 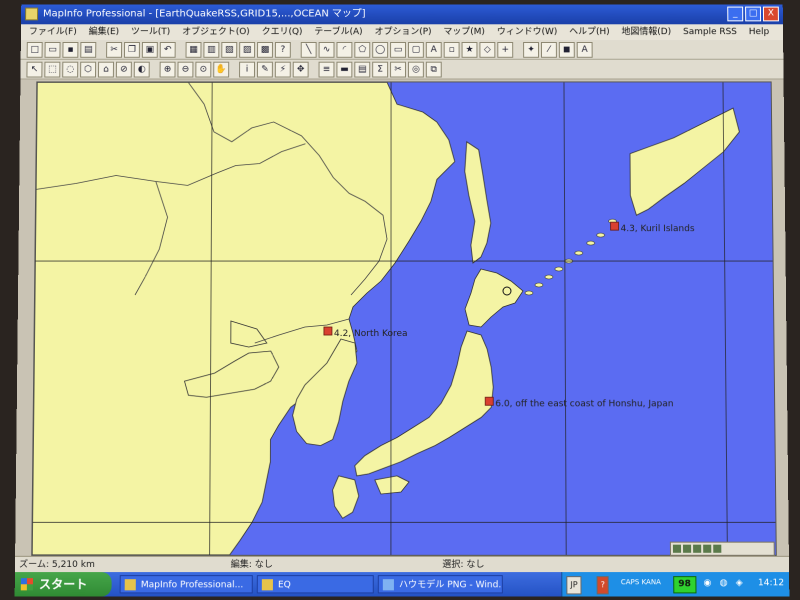 What do you see at coordinates (104, 32) in the screenshot?
I see `menu-edit: 編集(E)` at bounding box center [104, 32].